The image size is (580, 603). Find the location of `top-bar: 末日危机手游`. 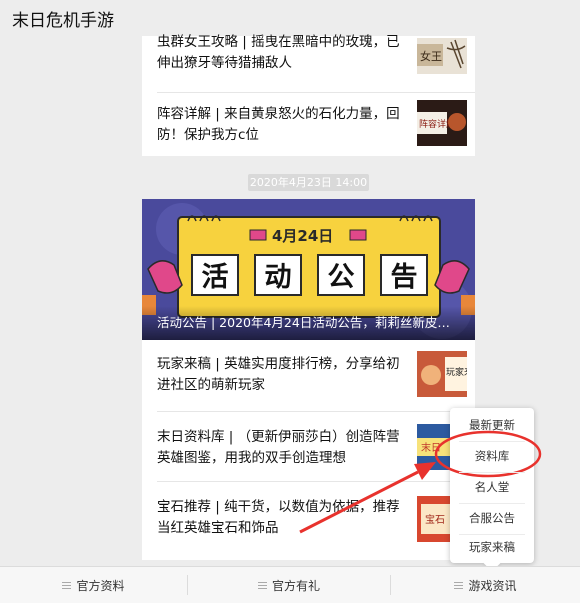

top-bar: 末日危机手游 is located at coordinates (290, 18).